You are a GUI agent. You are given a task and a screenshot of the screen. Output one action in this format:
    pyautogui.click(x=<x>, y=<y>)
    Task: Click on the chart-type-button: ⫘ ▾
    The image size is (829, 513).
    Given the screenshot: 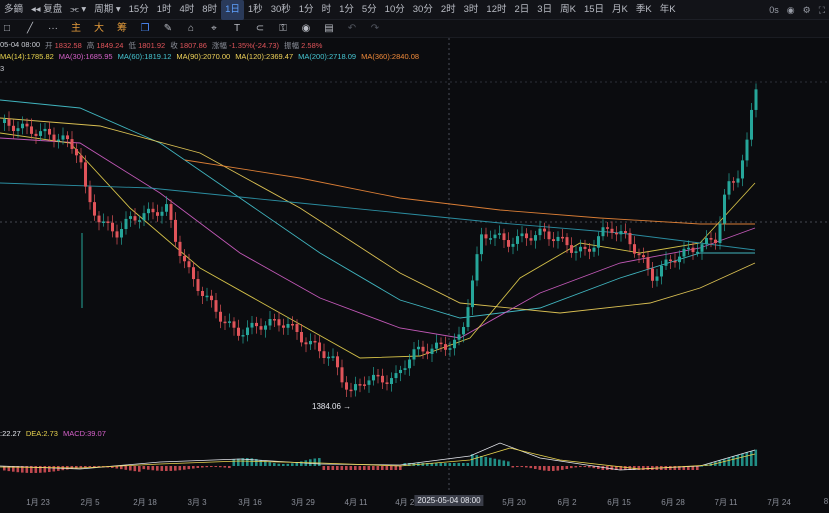 What is the action you would take?
    pyautogui.click(x=78, y=10)
    